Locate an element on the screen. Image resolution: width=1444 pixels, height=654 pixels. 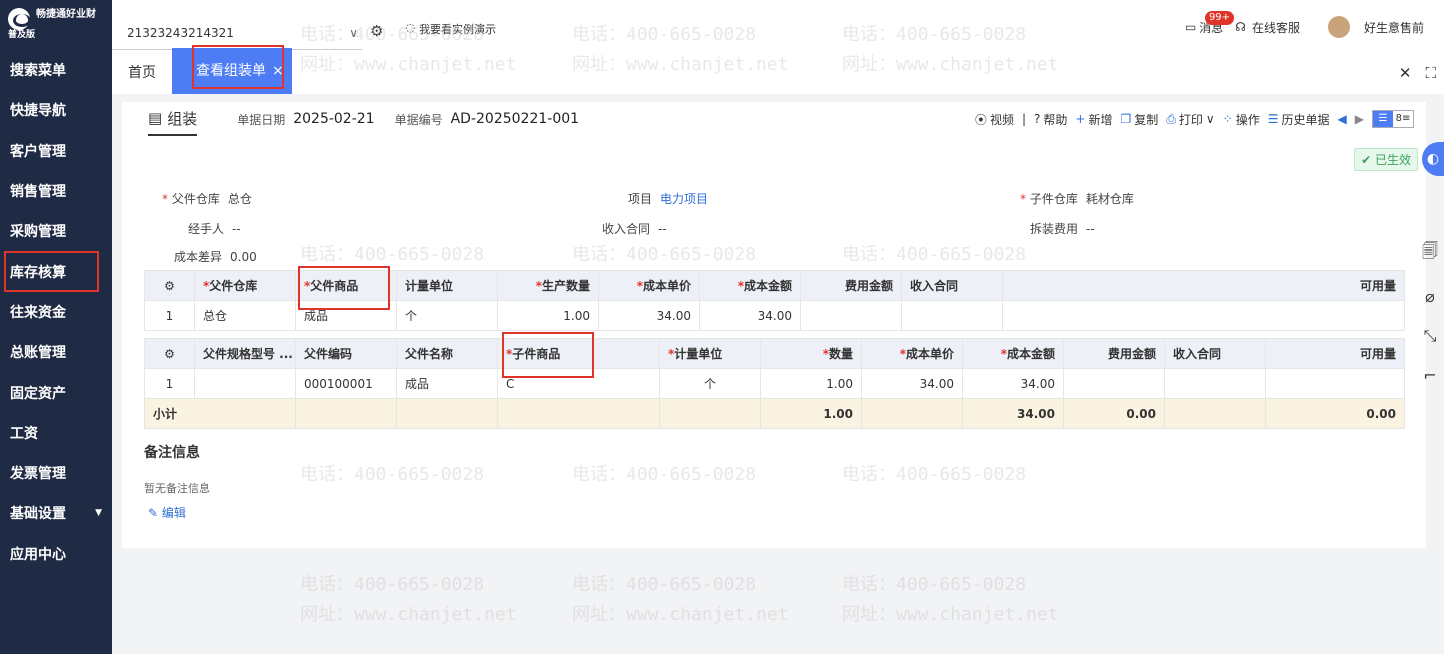
print-label: 打印 is located at coordinates (1190, 119).